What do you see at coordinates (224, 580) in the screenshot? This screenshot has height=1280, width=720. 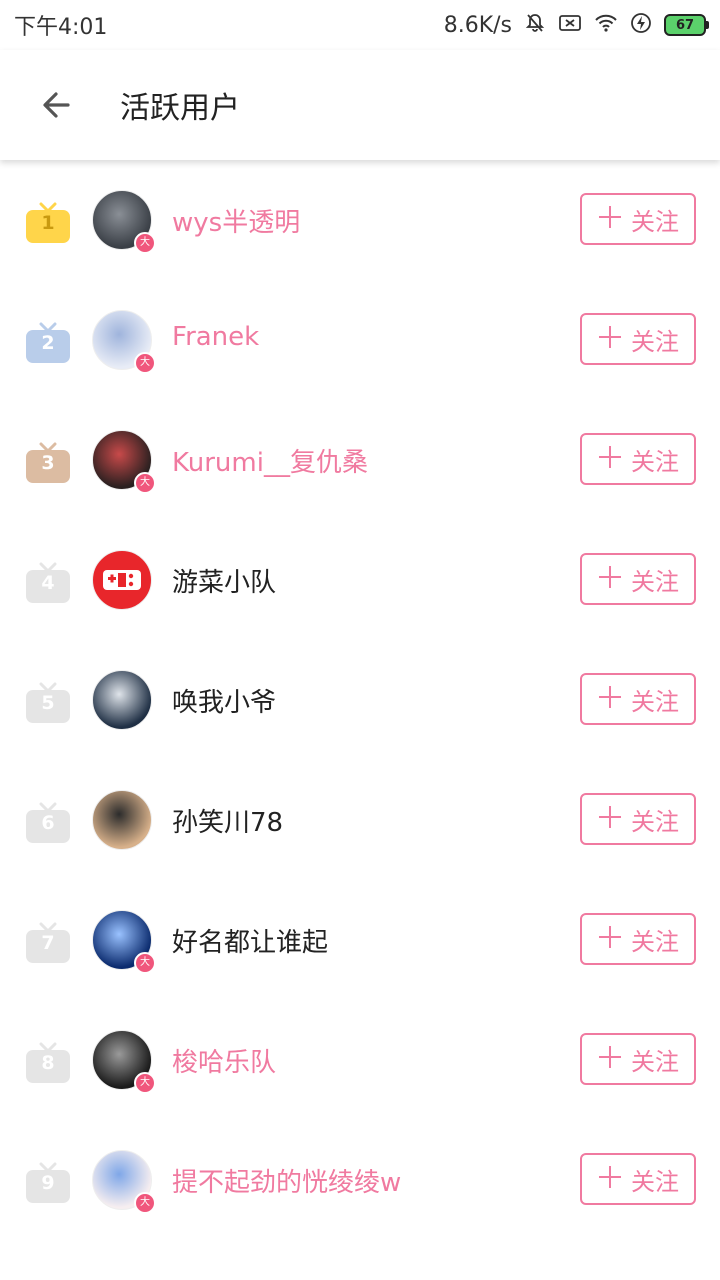 I see `username: 游菜小队` at bounding box center [224, 580].